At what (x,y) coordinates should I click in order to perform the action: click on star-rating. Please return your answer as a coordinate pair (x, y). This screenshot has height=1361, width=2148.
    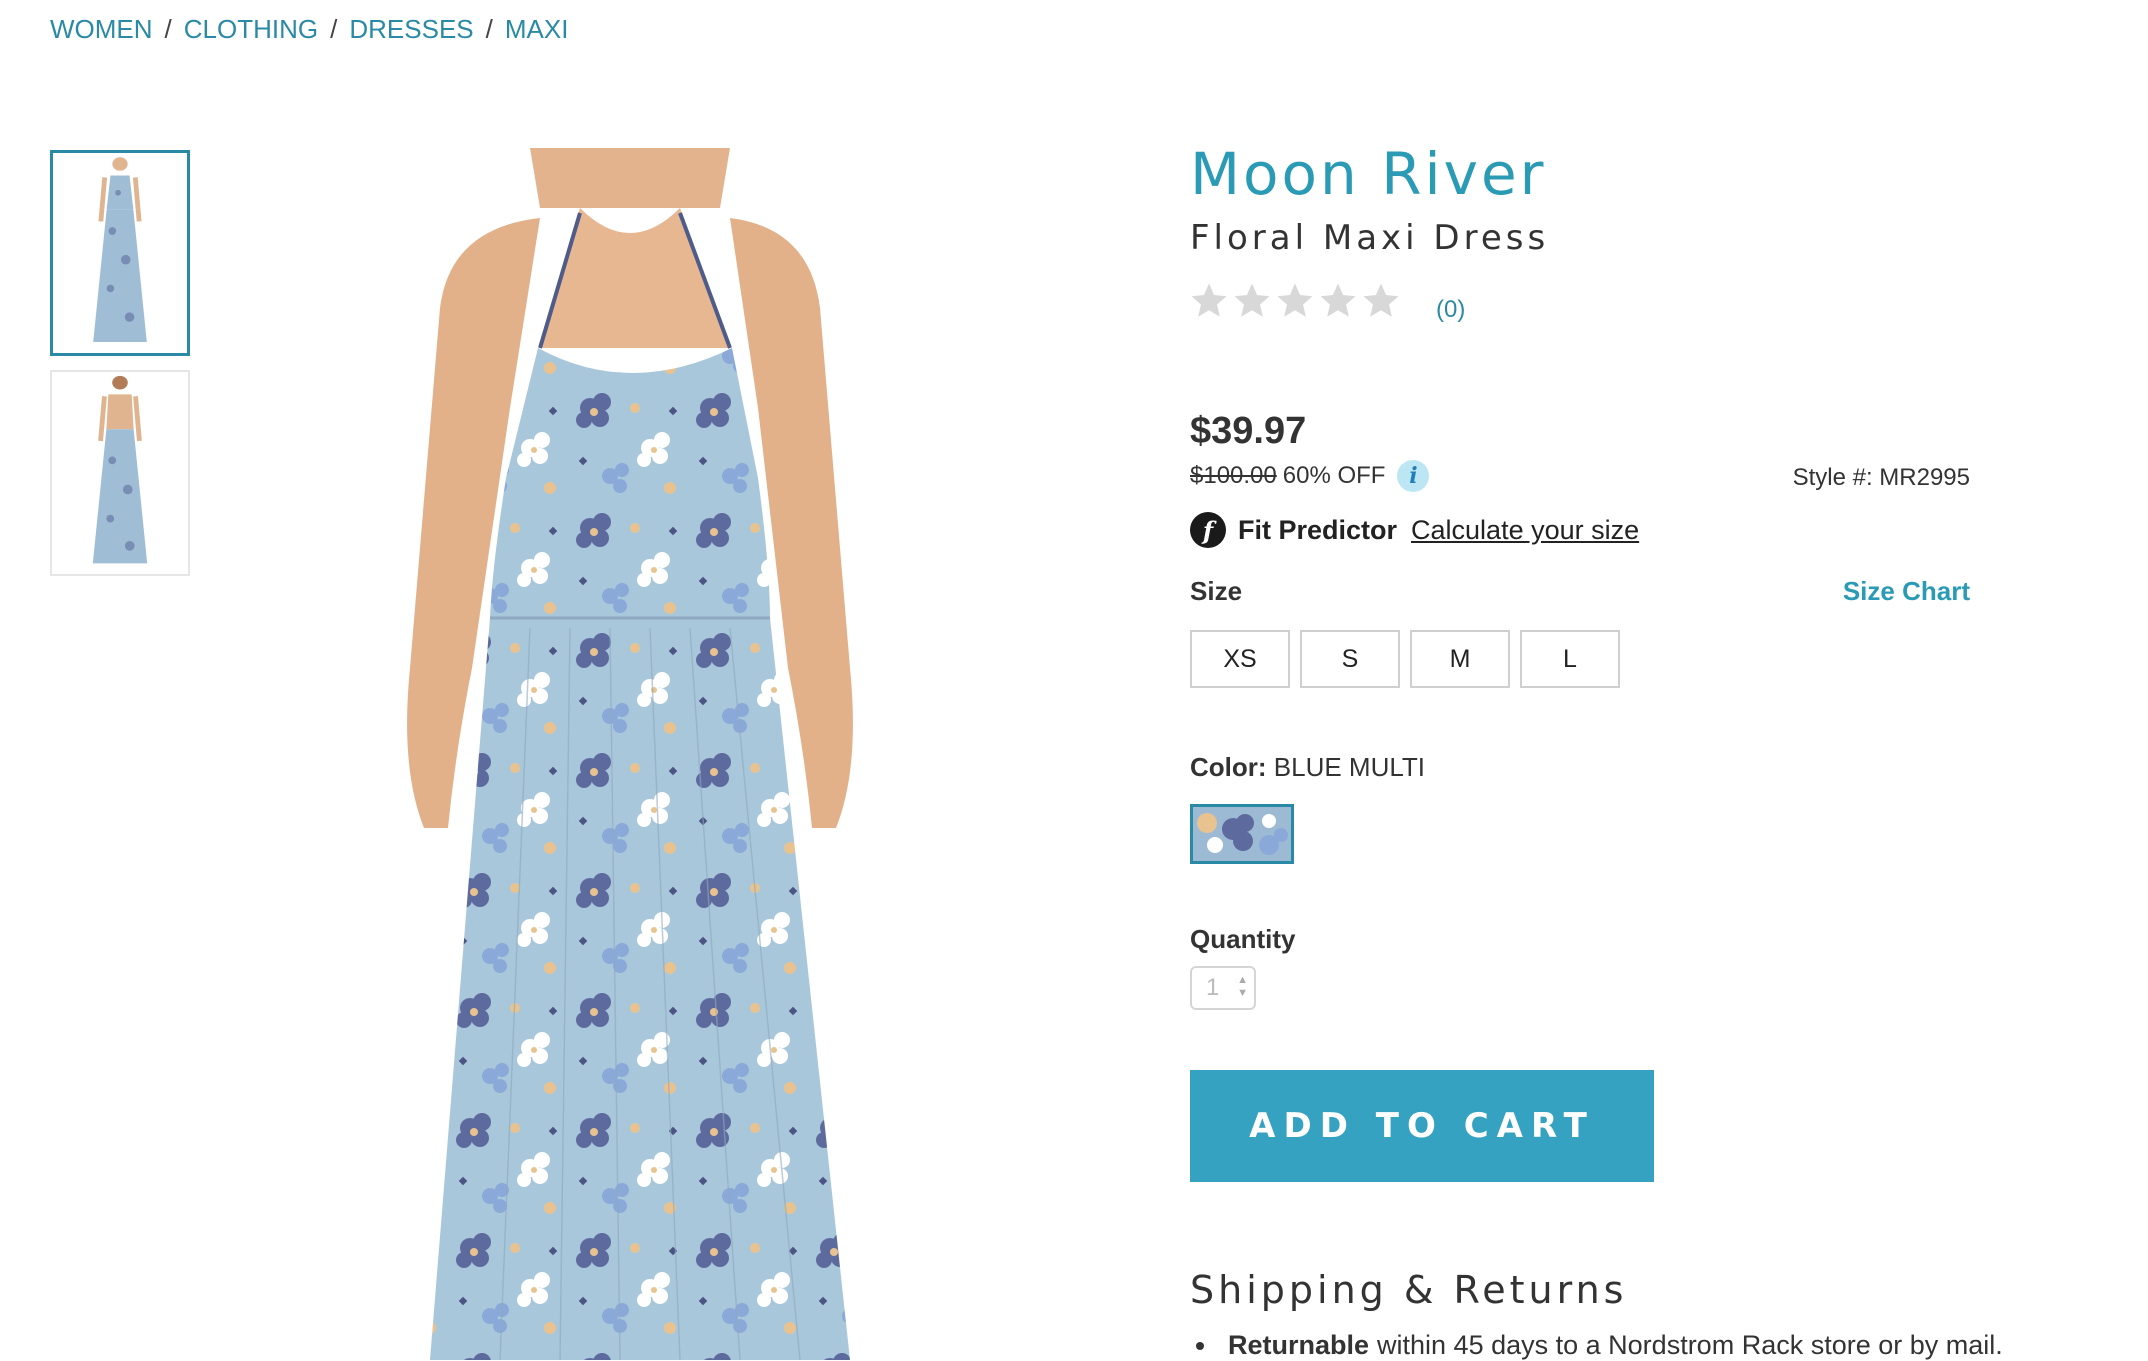
    Looking at the image, I should click on (1295, 301).